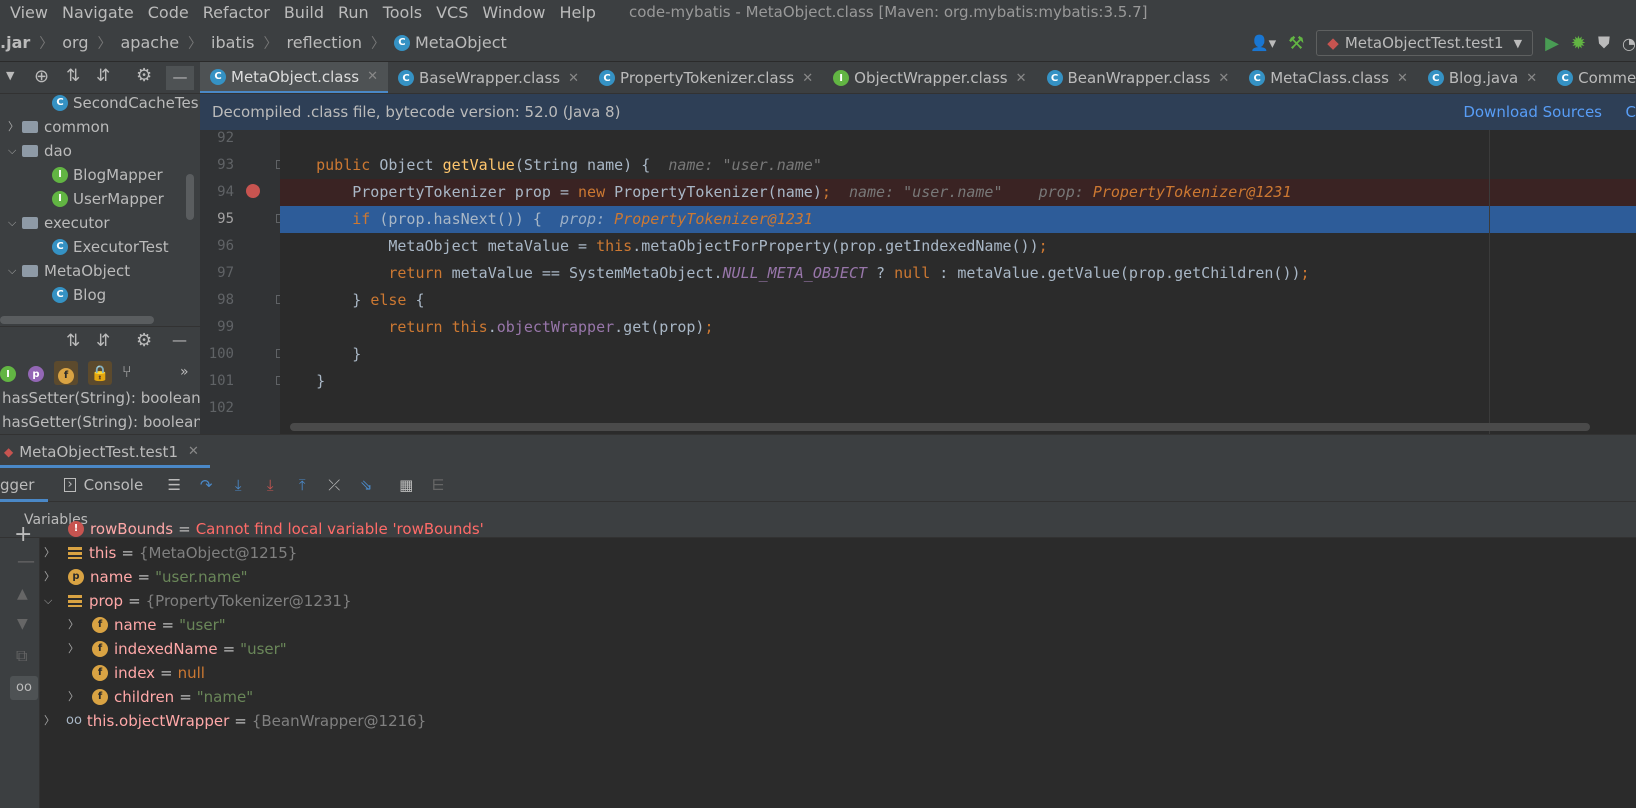  What do you see at coordinates (270, 485) in the screenshot?
I see `force-step-into-icon: ⤓` at bounding box center [270, 485].